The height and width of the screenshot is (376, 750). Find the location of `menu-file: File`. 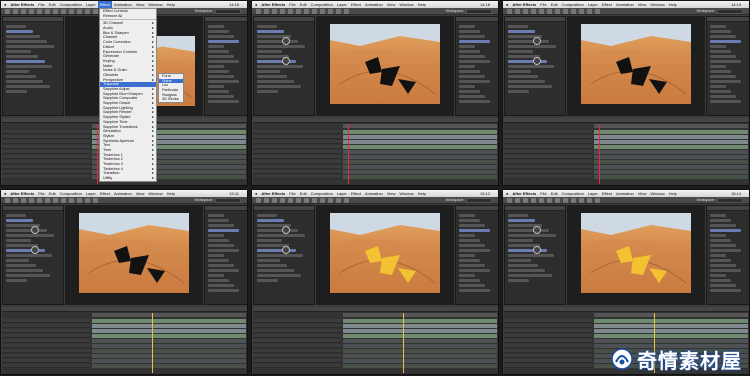

menu-file: File is located at coordinates (292, 4).